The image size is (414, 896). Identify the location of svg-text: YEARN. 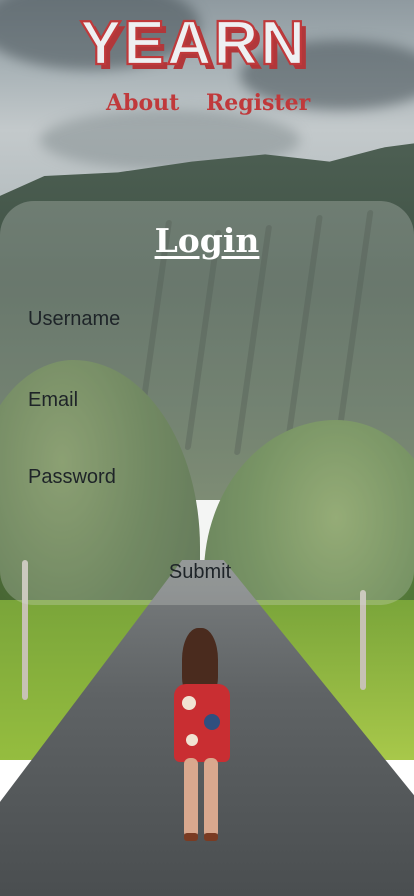
(193, 42).